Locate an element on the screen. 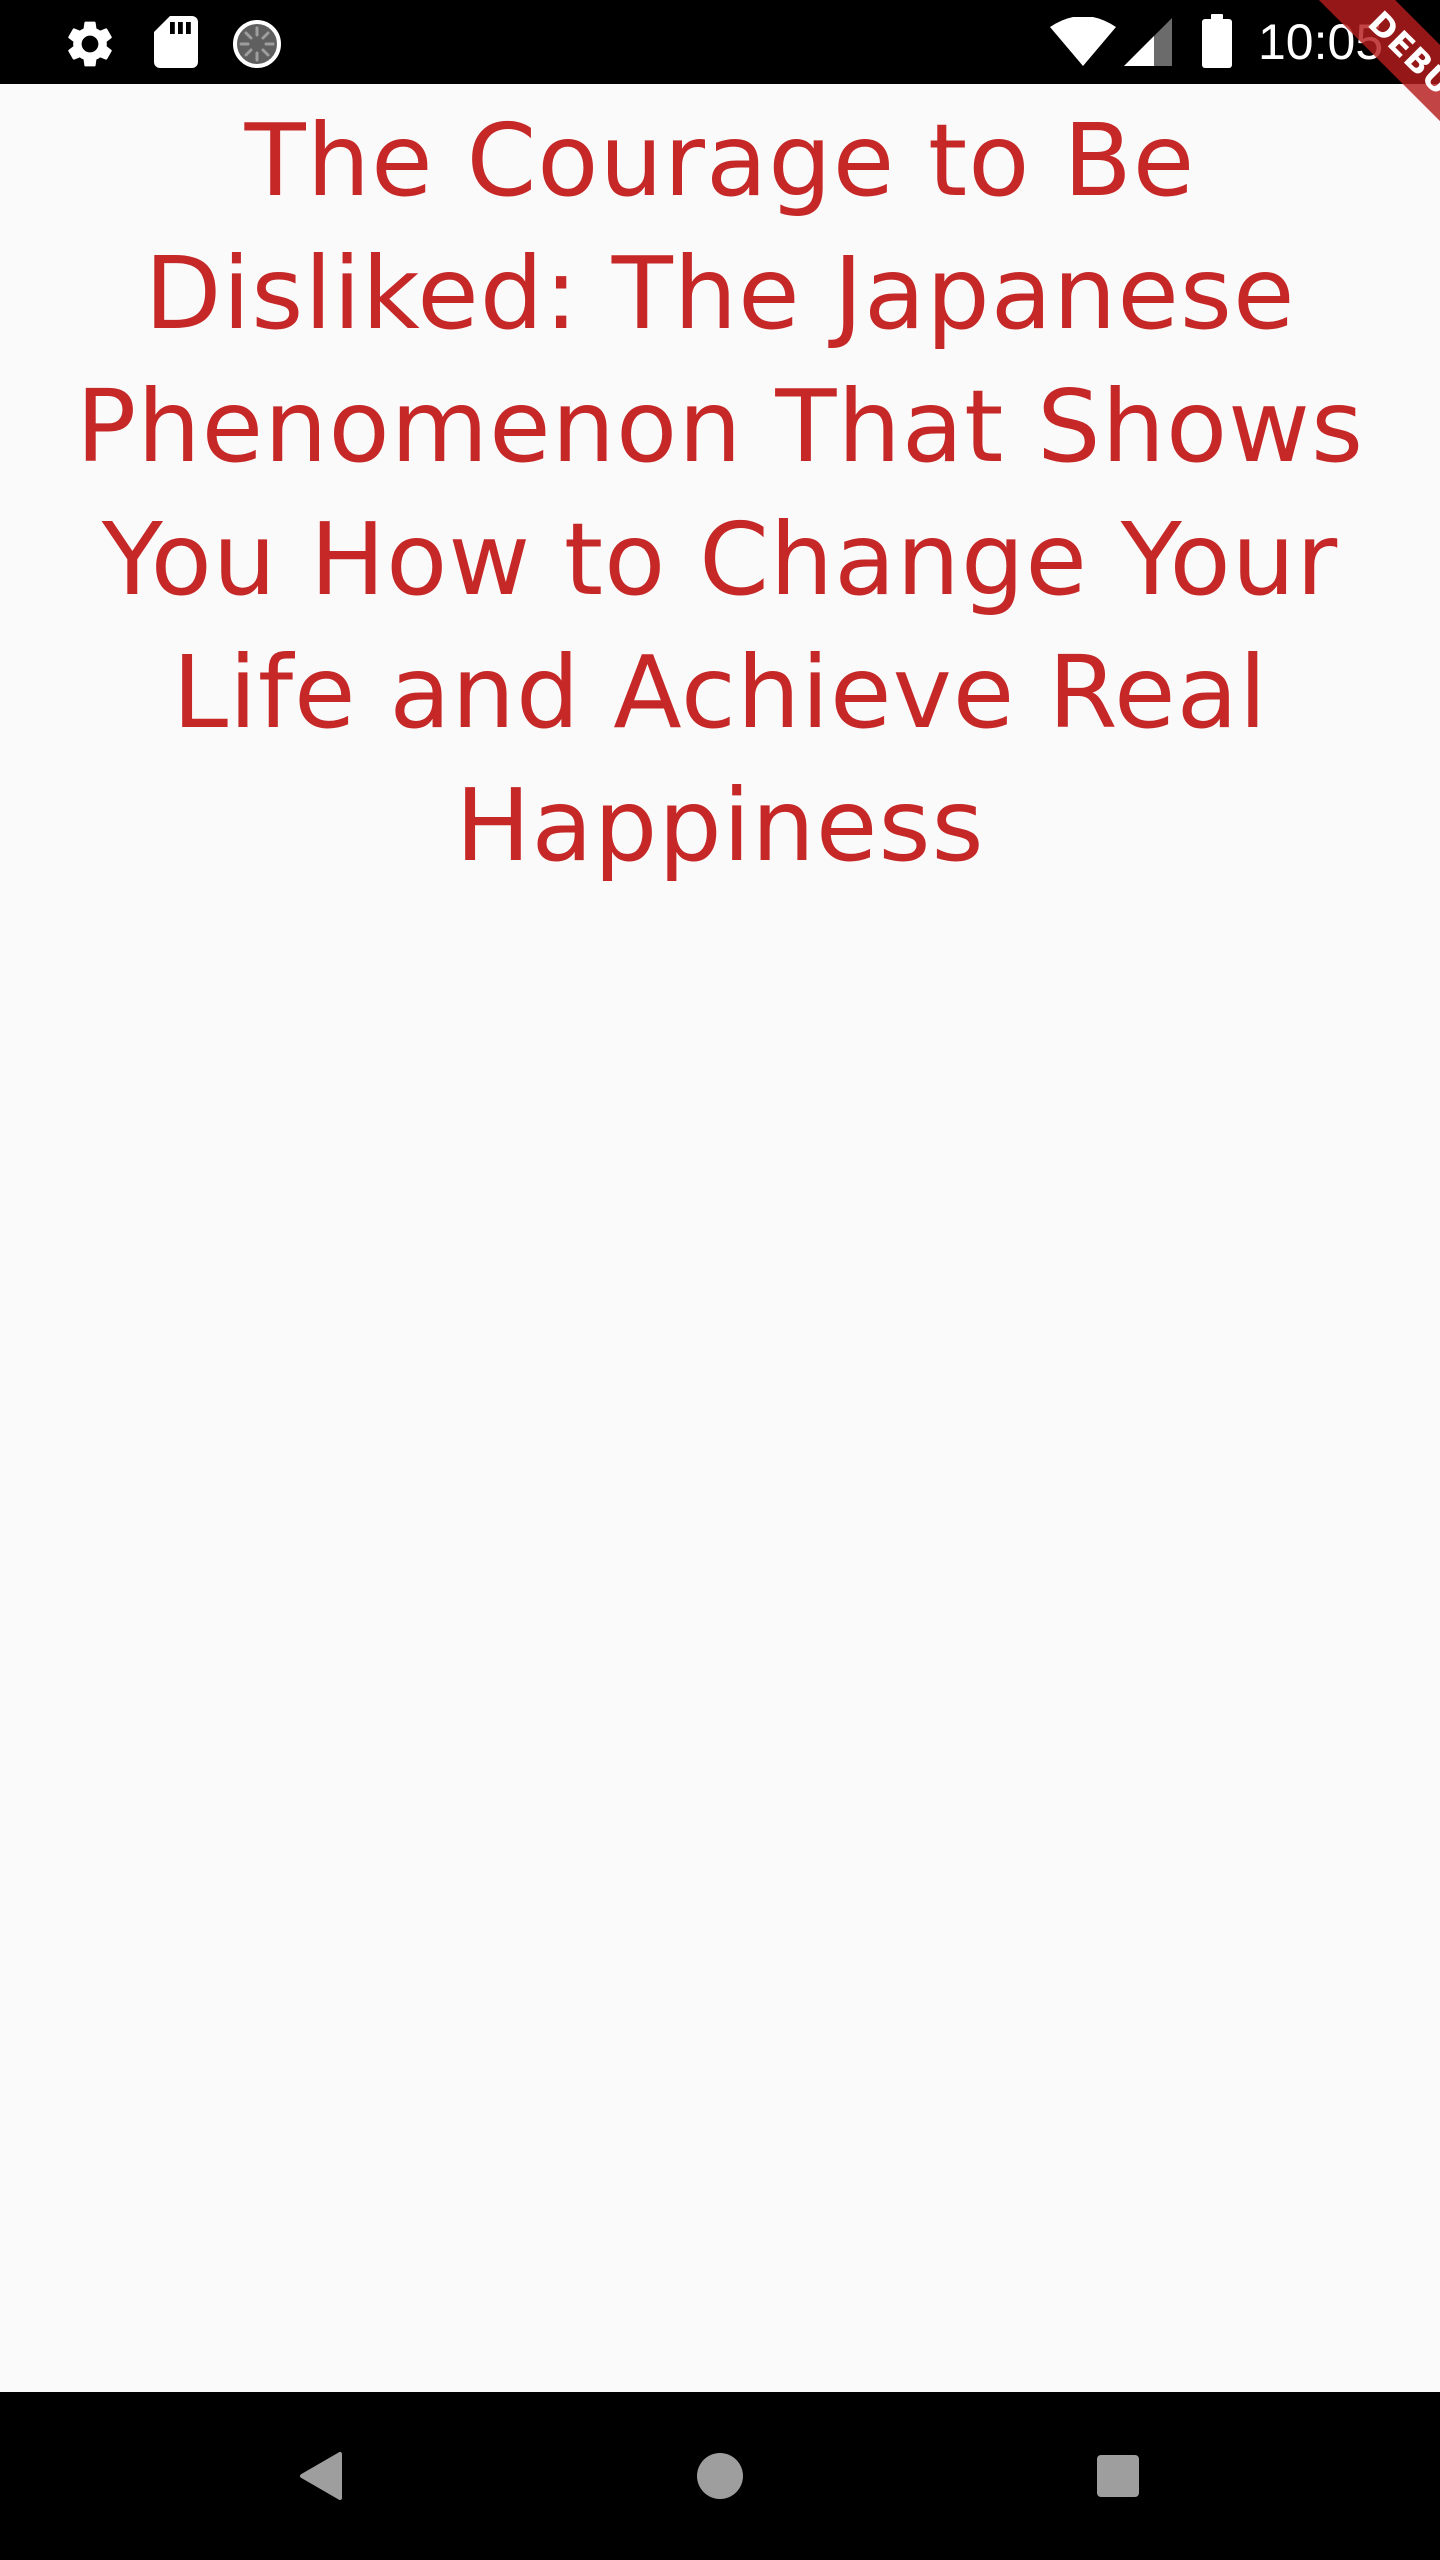 This screenshot has height=2560, width=1440. wifi-icon is located at coordinates (1083, 41).